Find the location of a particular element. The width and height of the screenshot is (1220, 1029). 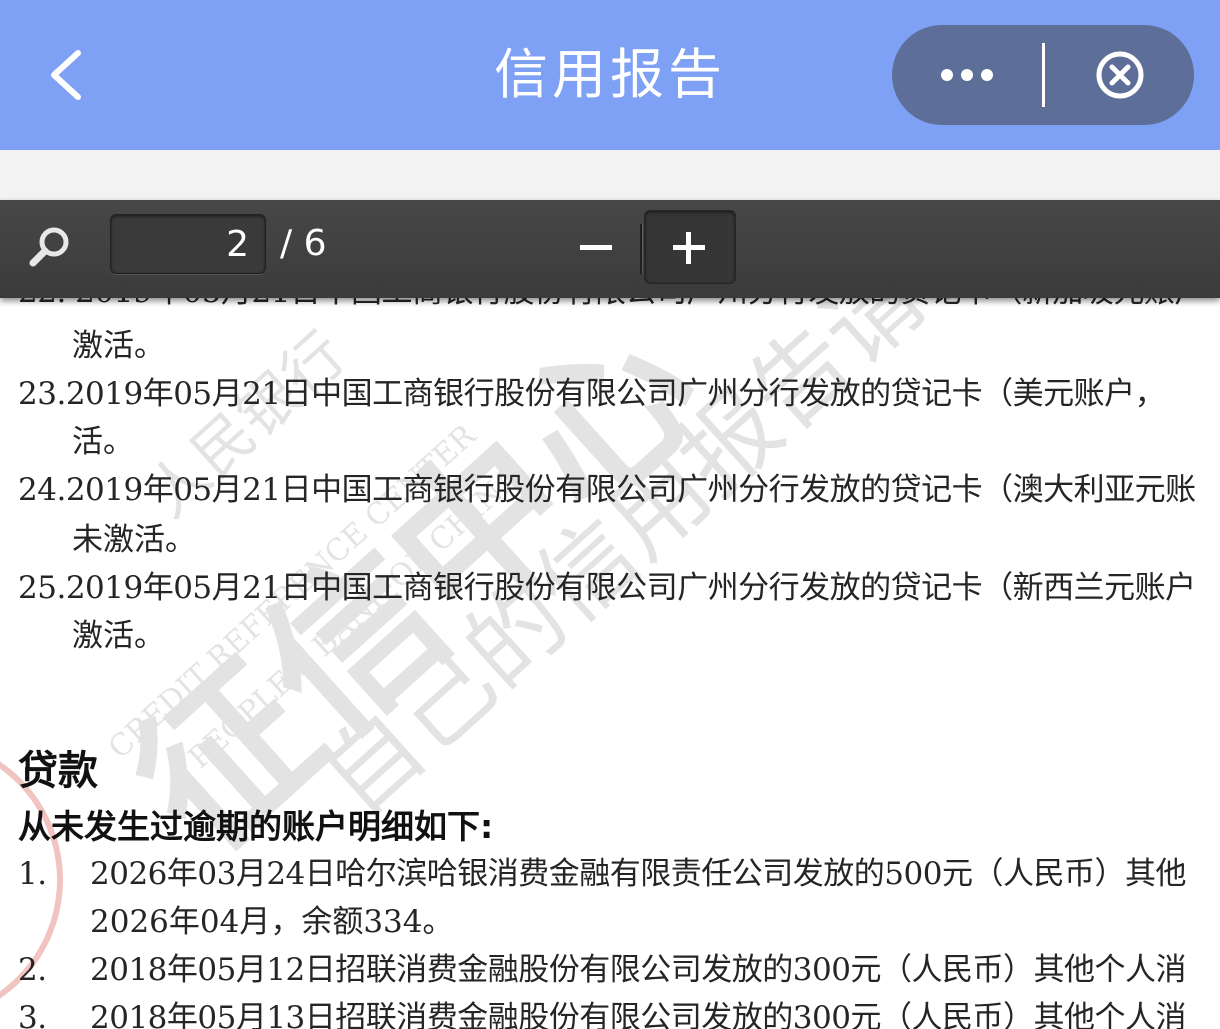

loan-subheading: 从未发生过逾期的账户明细如下: is located at coordinates (256, 826).